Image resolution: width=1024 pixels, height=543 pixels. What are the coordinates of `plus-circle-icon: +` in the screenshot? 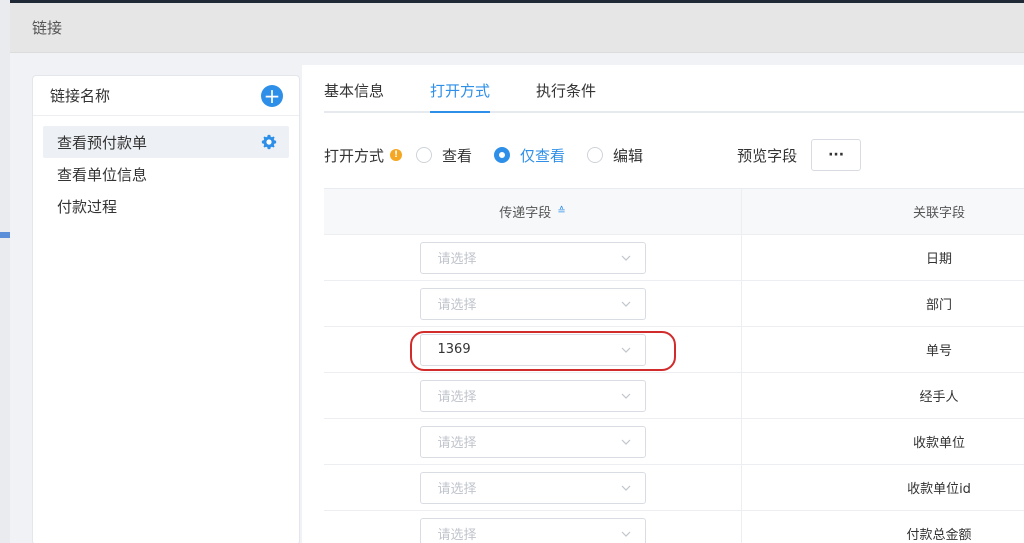 It's located at (272, 95).